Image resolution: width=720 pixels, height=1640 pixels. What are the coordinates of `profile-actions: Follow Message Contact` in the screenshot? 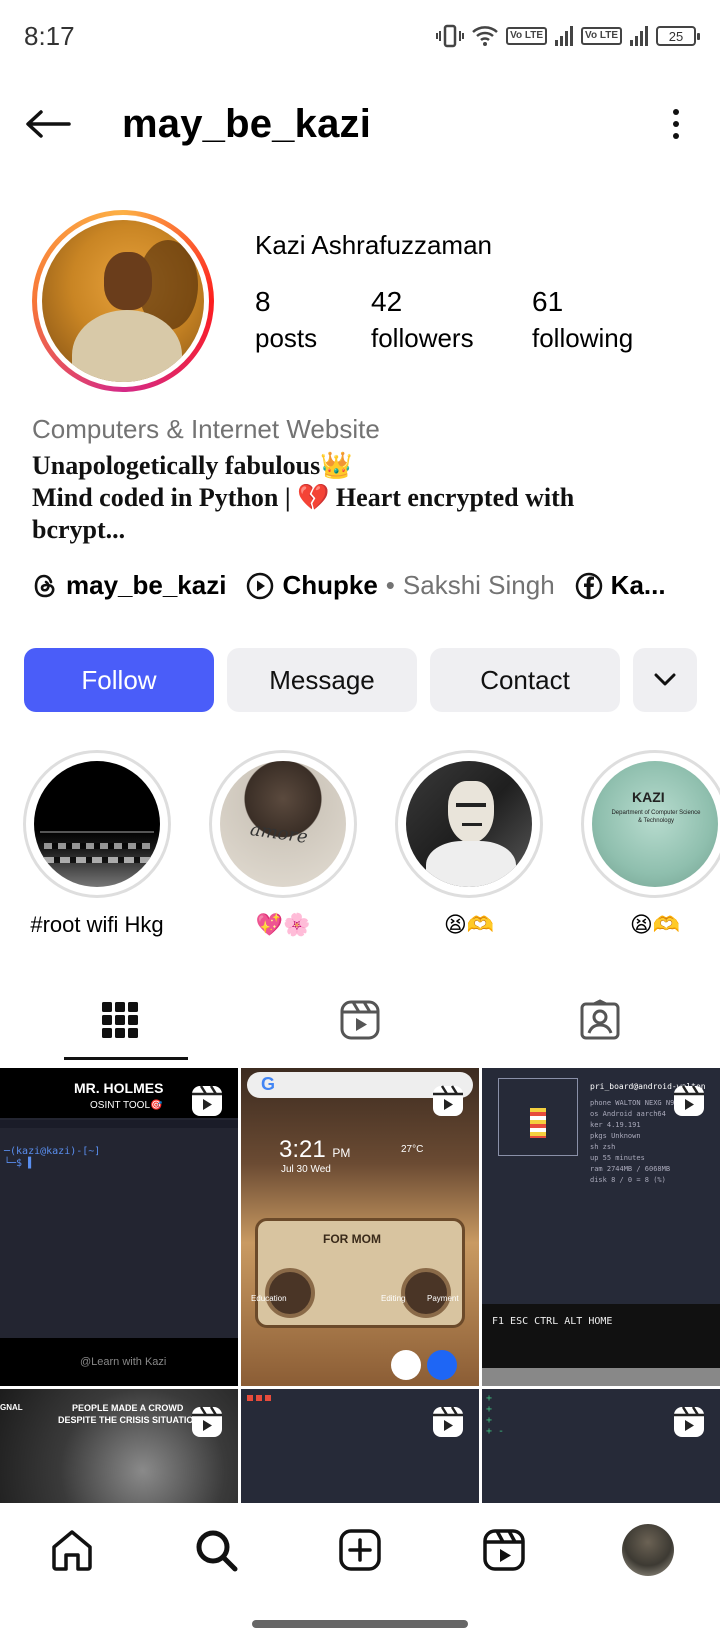 It's located at (360, 680).